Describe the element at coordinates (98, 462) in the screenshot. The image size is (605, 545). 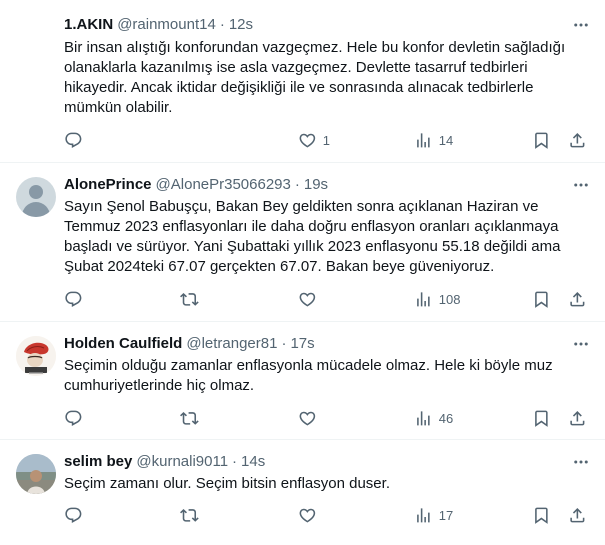
I see `author-name: selim bey` at that location.